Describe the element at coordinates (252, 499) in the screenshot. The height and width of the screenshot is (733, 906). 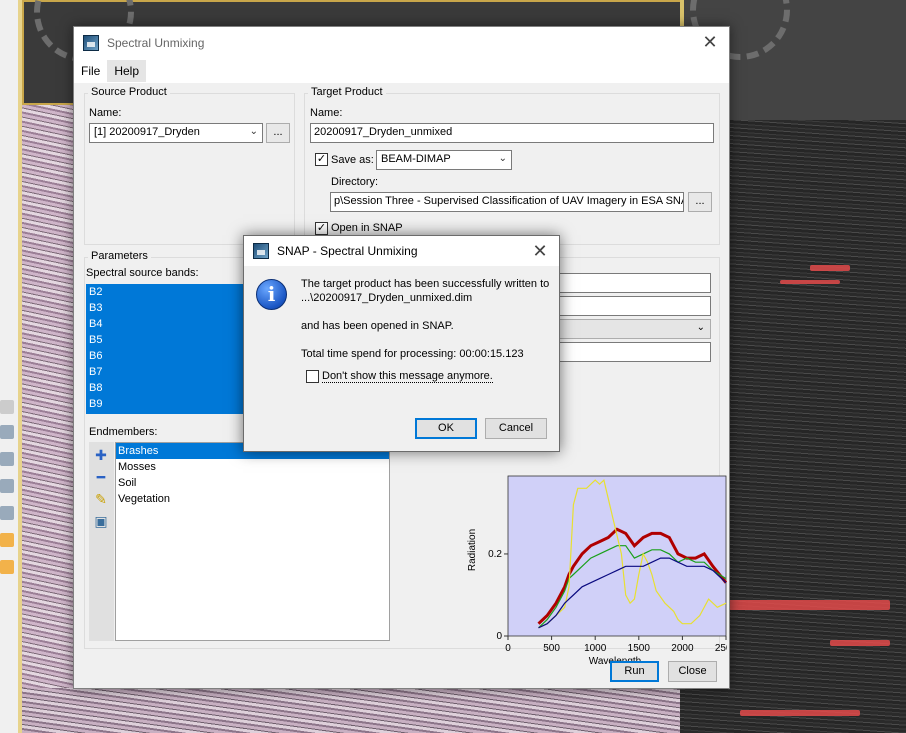
I see `endmember-item: Vegetation` at that location.